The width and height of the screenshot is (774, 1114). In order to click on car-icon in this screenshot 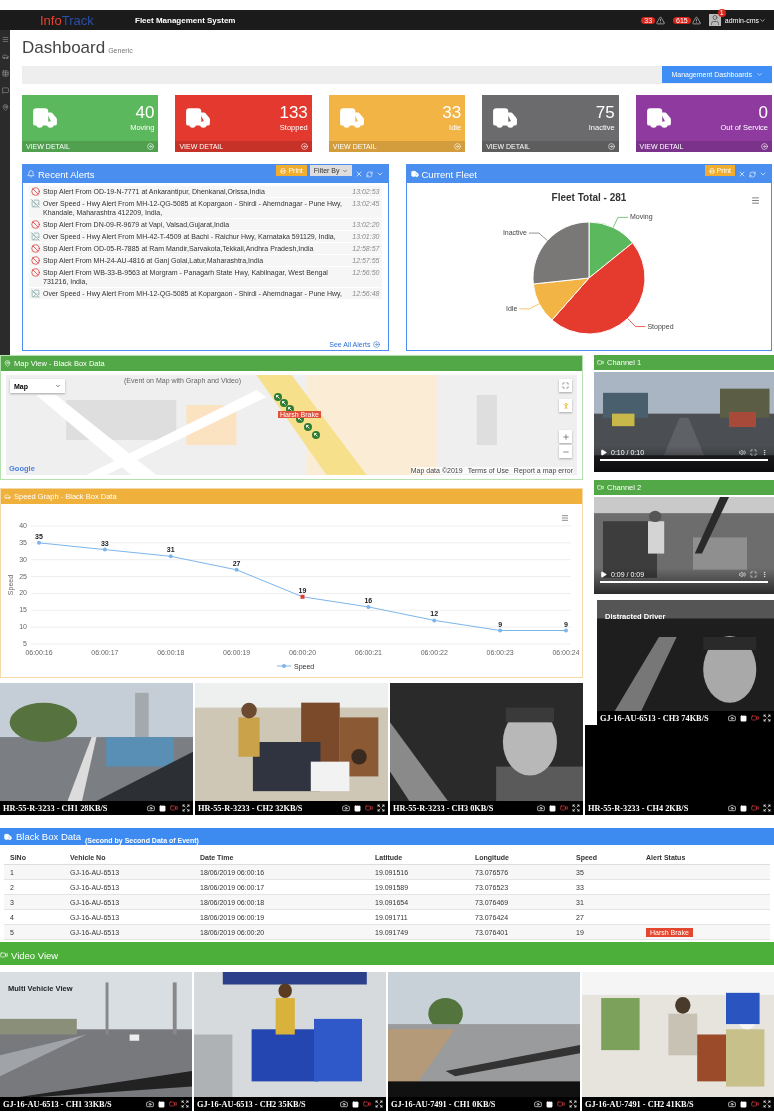, I will do `click(5, 56)`.